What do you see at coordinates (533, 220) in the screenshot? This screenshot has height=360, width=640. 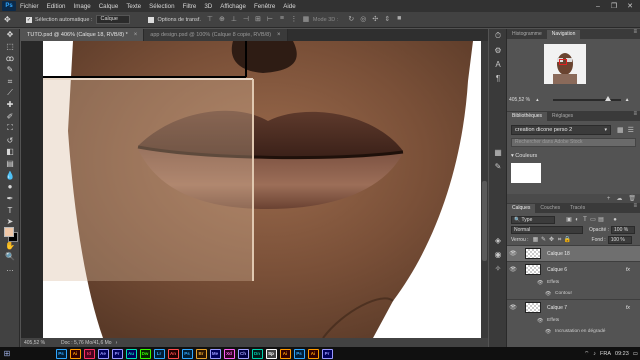 I see `layer-filter-select: 🔍 Type` at bounding box center [533, 220].